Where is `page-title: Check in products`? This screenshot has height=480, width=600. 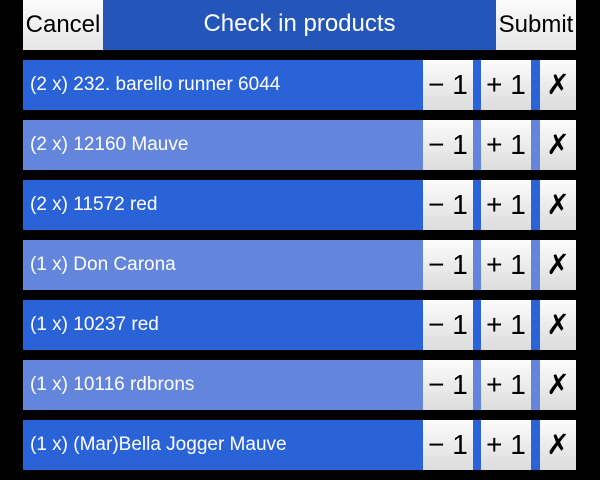 page-title: Check in products is located at coordinates (299, 25).